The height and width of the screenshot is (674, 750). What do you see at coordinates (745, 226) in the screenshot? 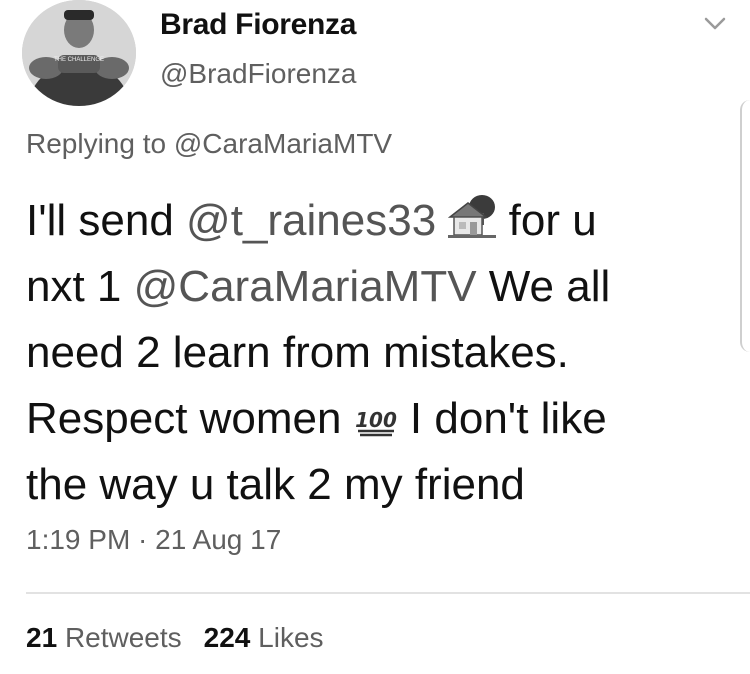
I see `scroll-edge` at bounding box center [745, 226].